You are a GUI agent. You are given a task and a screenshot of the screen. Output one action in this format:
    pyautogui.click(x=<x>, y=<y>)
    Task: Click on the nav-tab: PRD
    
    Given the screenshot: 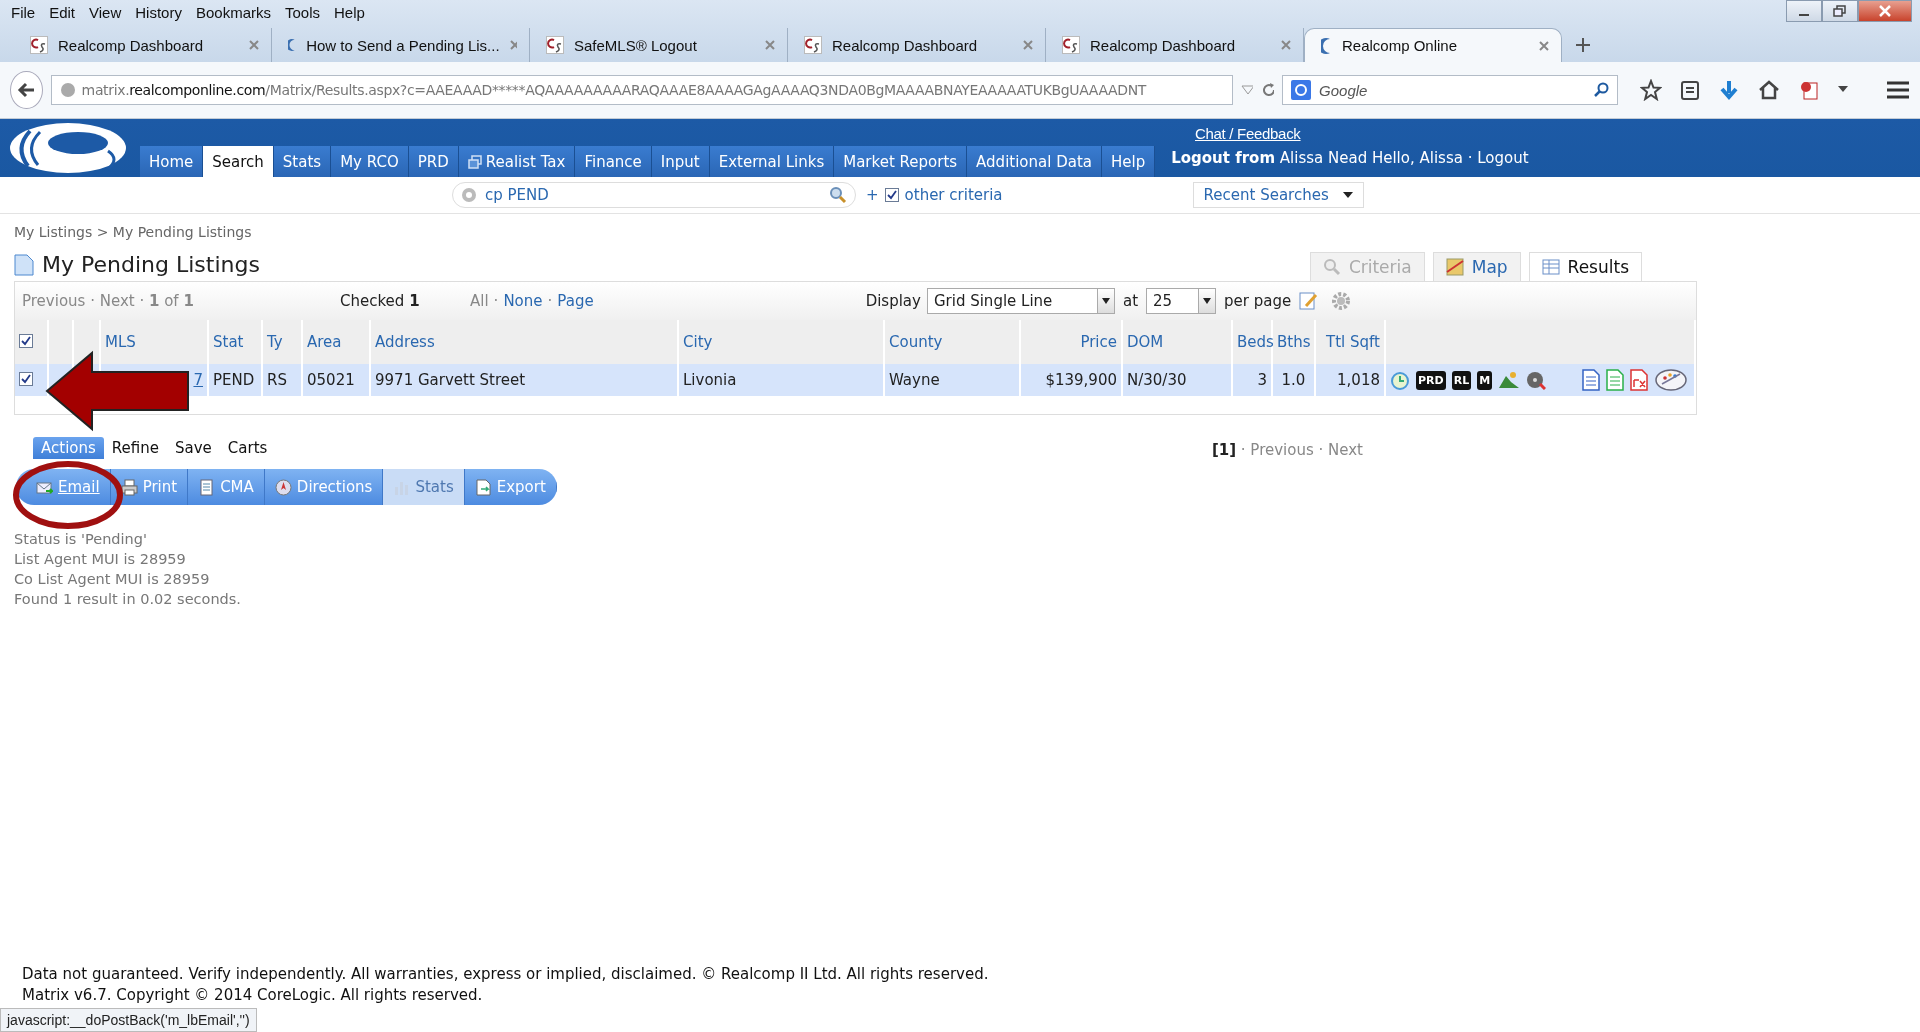 What is the action you would take?
    pyautogui.click(x=433, y=161)
    